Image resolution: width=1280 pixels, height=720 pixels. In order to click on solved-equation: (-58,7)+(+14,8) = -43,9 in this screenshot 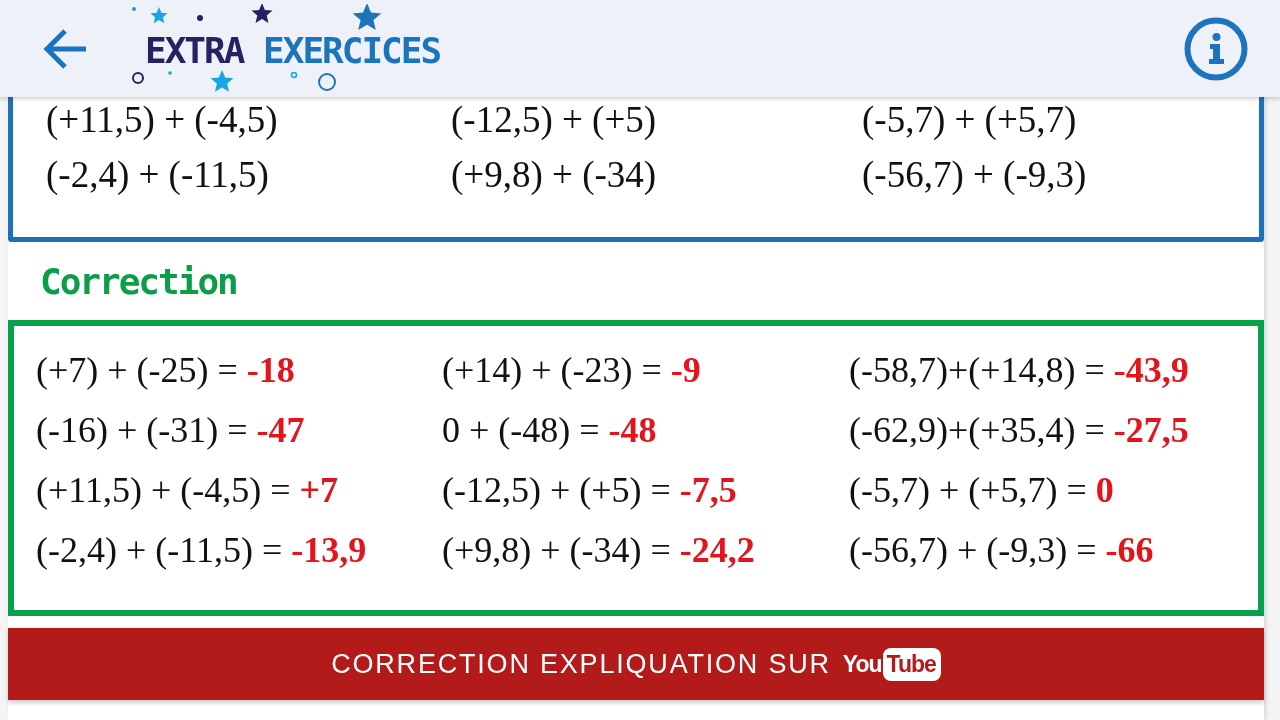, I will do `click(1019, 370)`.